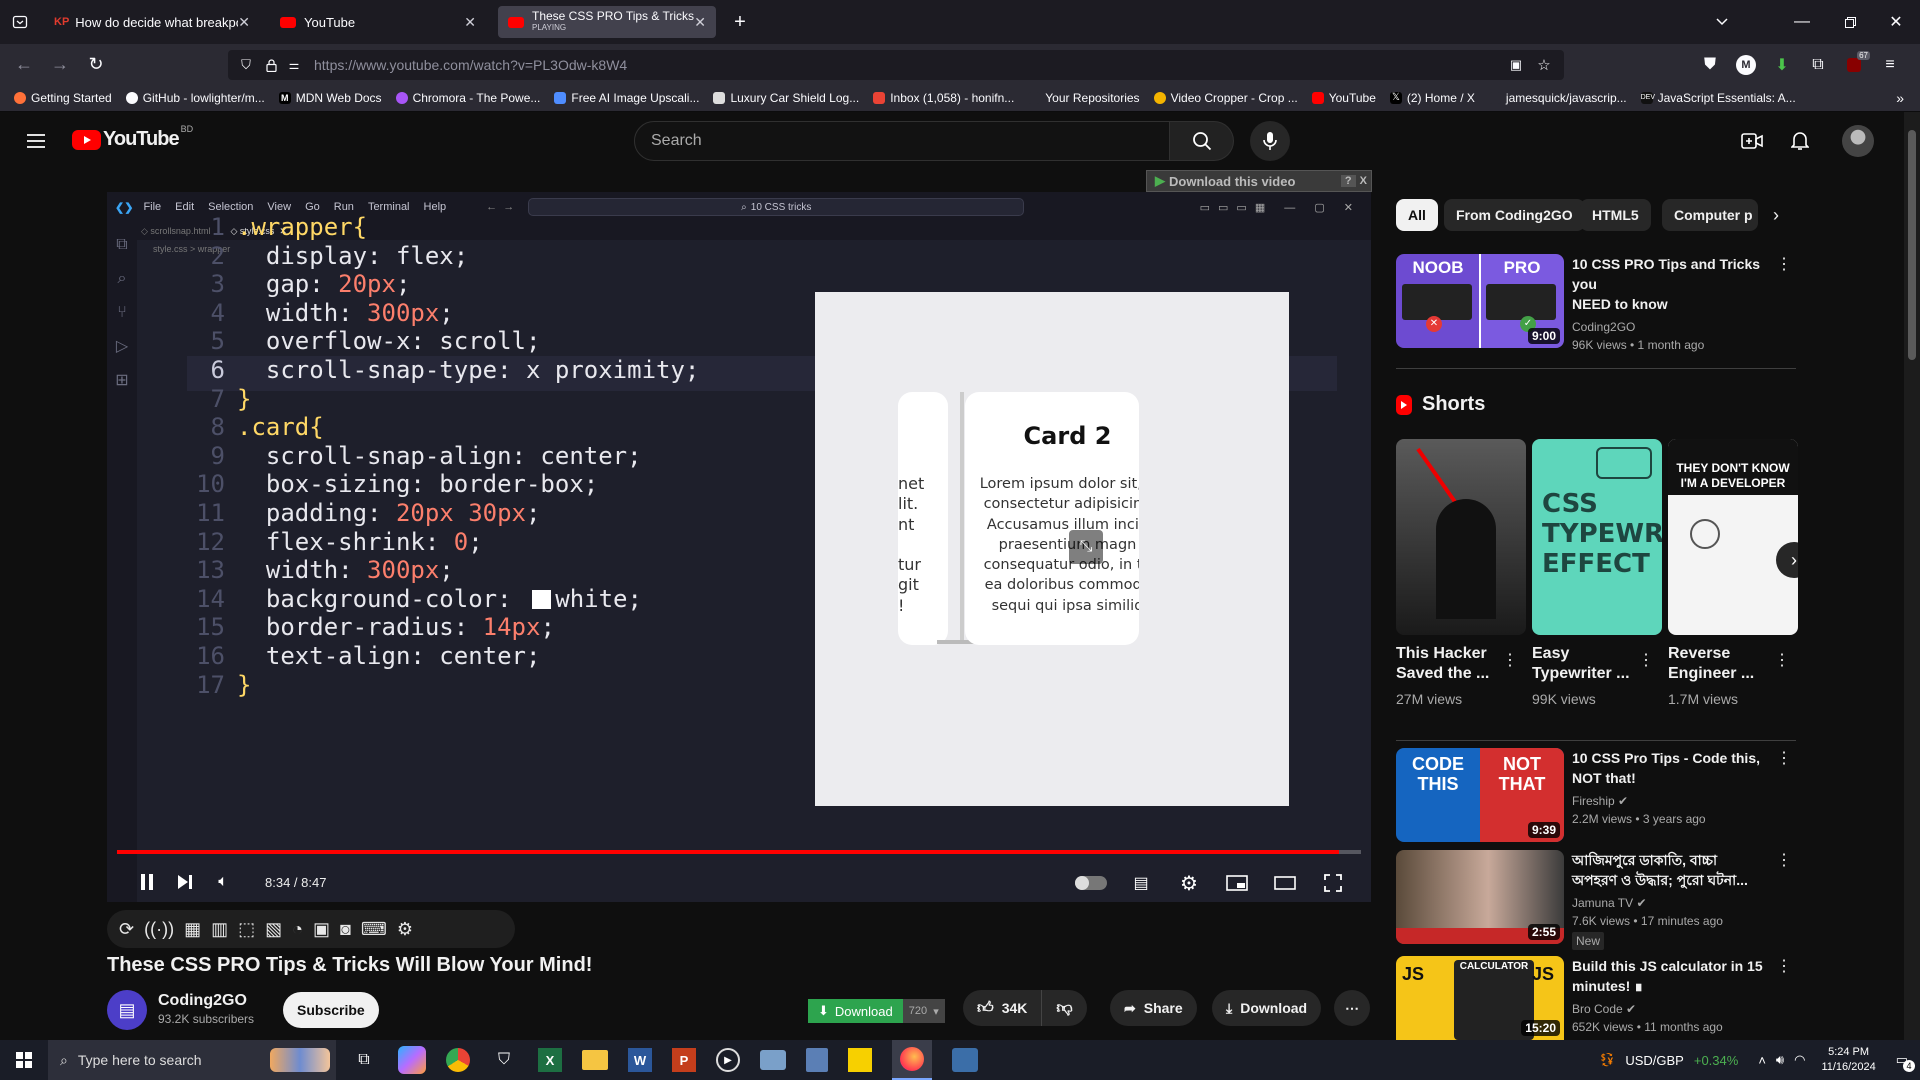 The image size is (1920, 1080). What do you see at coordinates (1752, 141) in the screenshot?
I see `create-video-icon` at bounding box center [1752, 141].